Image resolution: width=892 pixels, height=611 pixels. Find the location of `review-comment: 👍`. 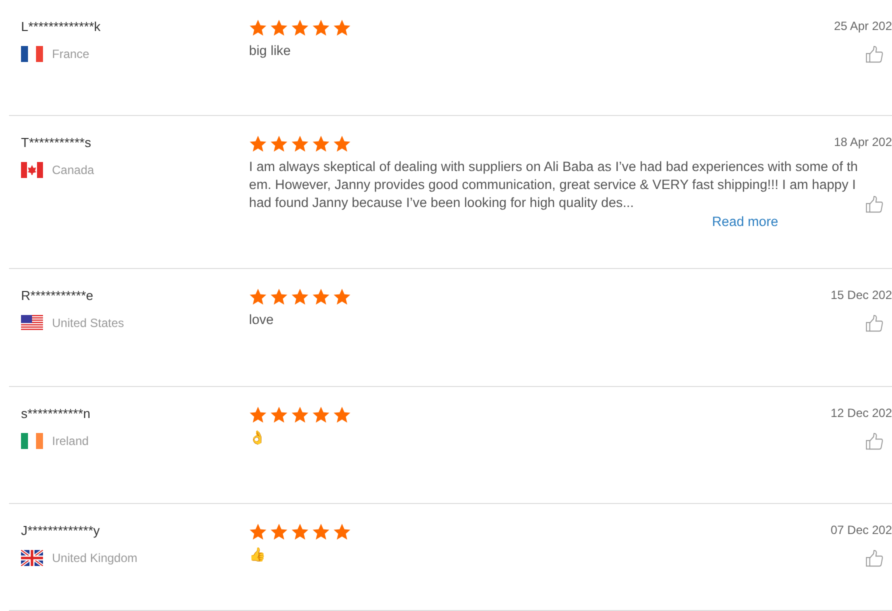

review-comment: 👍 is located at coordinates (258, 555).